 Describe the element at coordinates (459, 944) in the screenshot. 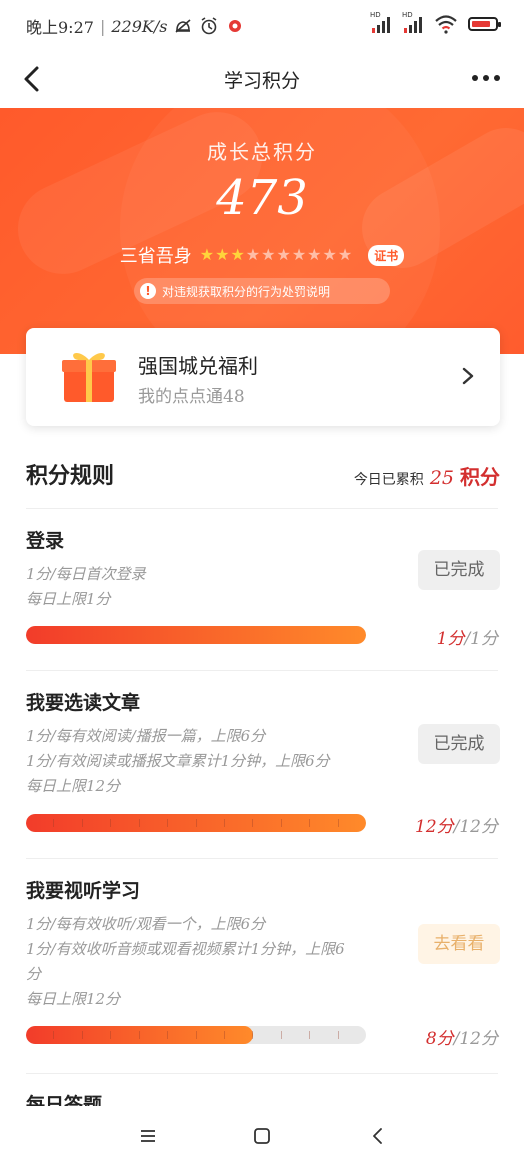

I see `go-watch-button: 去看看` at that location.